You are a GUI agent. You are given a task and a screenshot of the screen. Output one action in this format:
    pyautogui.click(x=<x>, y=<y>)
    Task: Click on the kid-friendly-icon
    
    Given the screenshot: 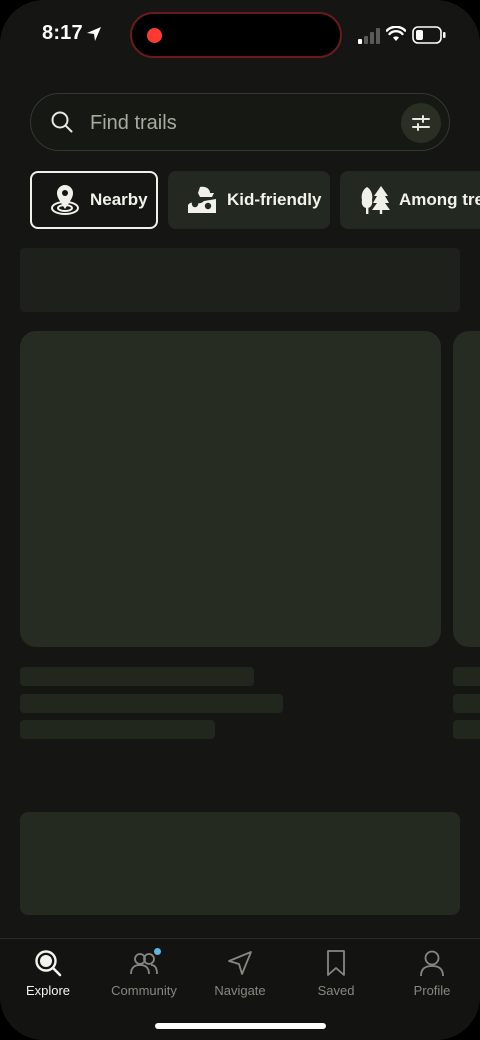 What is the action you would take?
    pyautogui.click(x=202, y=199)
    